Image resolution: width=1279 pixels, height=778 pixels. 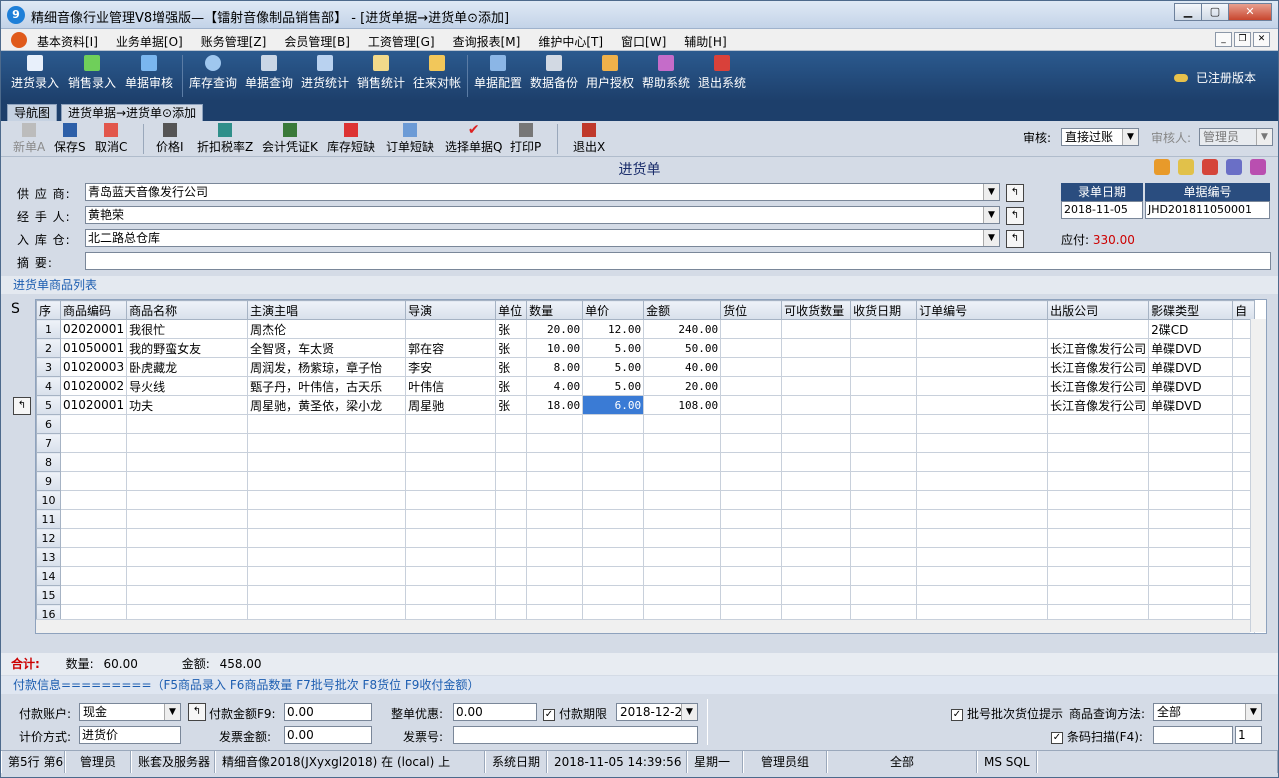 I want to click on barcode-qty-field: 1, so click(x=1248, y=735).